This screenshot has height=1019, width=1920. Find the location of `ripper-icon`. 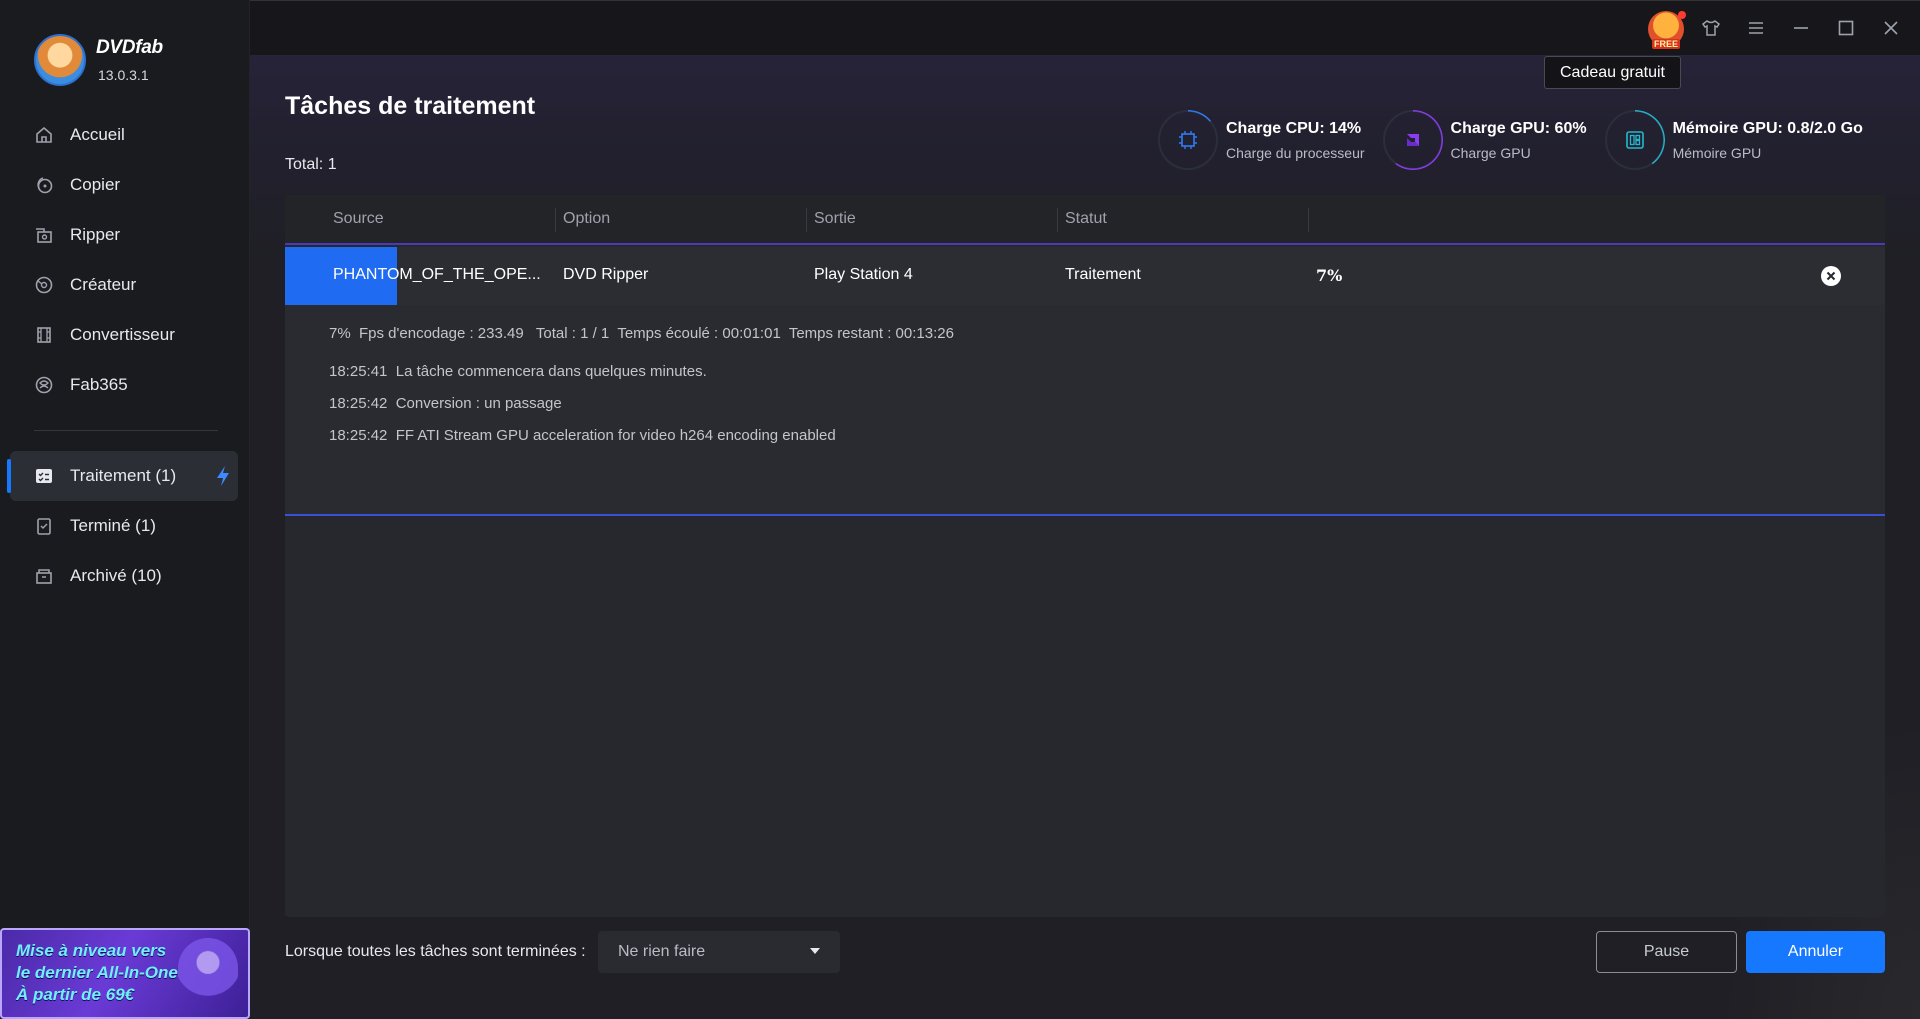

ripper-icon is located at coordinates (44, 235).